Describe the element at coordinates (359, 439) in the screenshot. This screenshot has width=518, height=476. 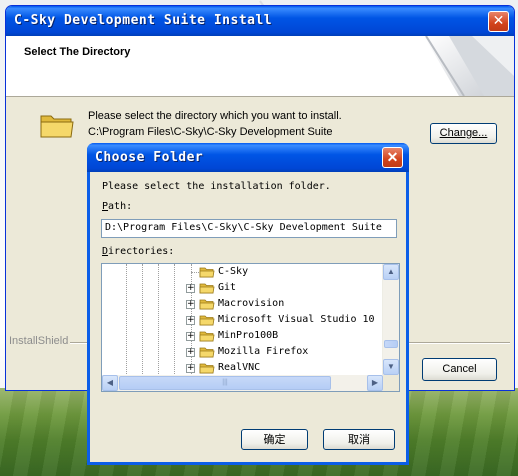
I see `choose-folder-cancel-button: 取消` at that location.